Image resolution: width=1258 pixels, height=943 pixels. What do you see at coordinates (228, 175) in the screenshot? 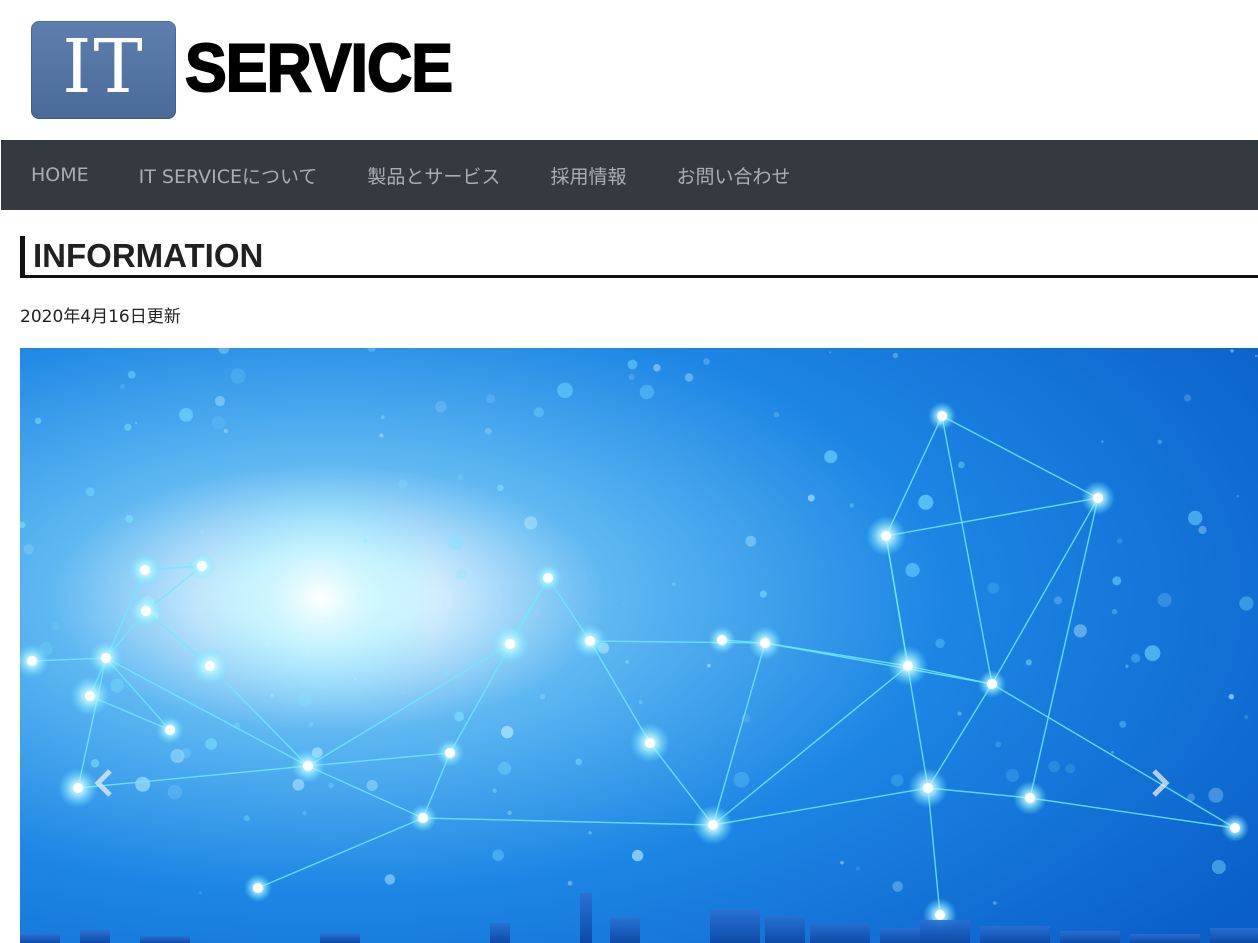
I see `nav-about: IT SERVICEについて` at bounding box center [228, 175].